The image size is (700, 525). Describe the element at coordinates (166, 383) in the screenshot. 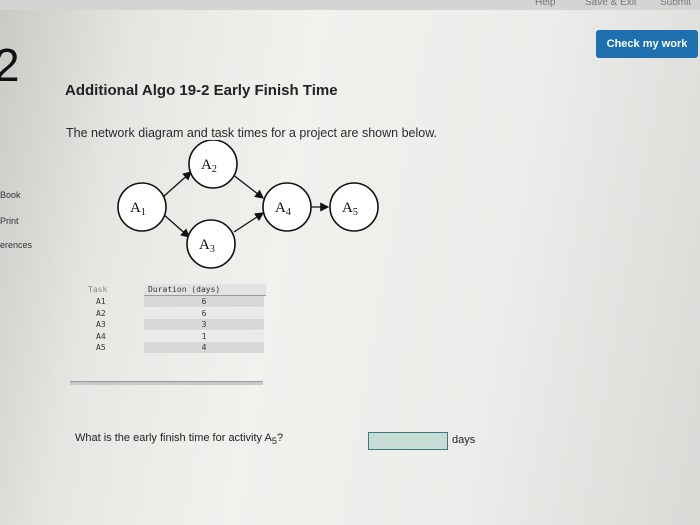

I see `table-bottom-rule` at that location.